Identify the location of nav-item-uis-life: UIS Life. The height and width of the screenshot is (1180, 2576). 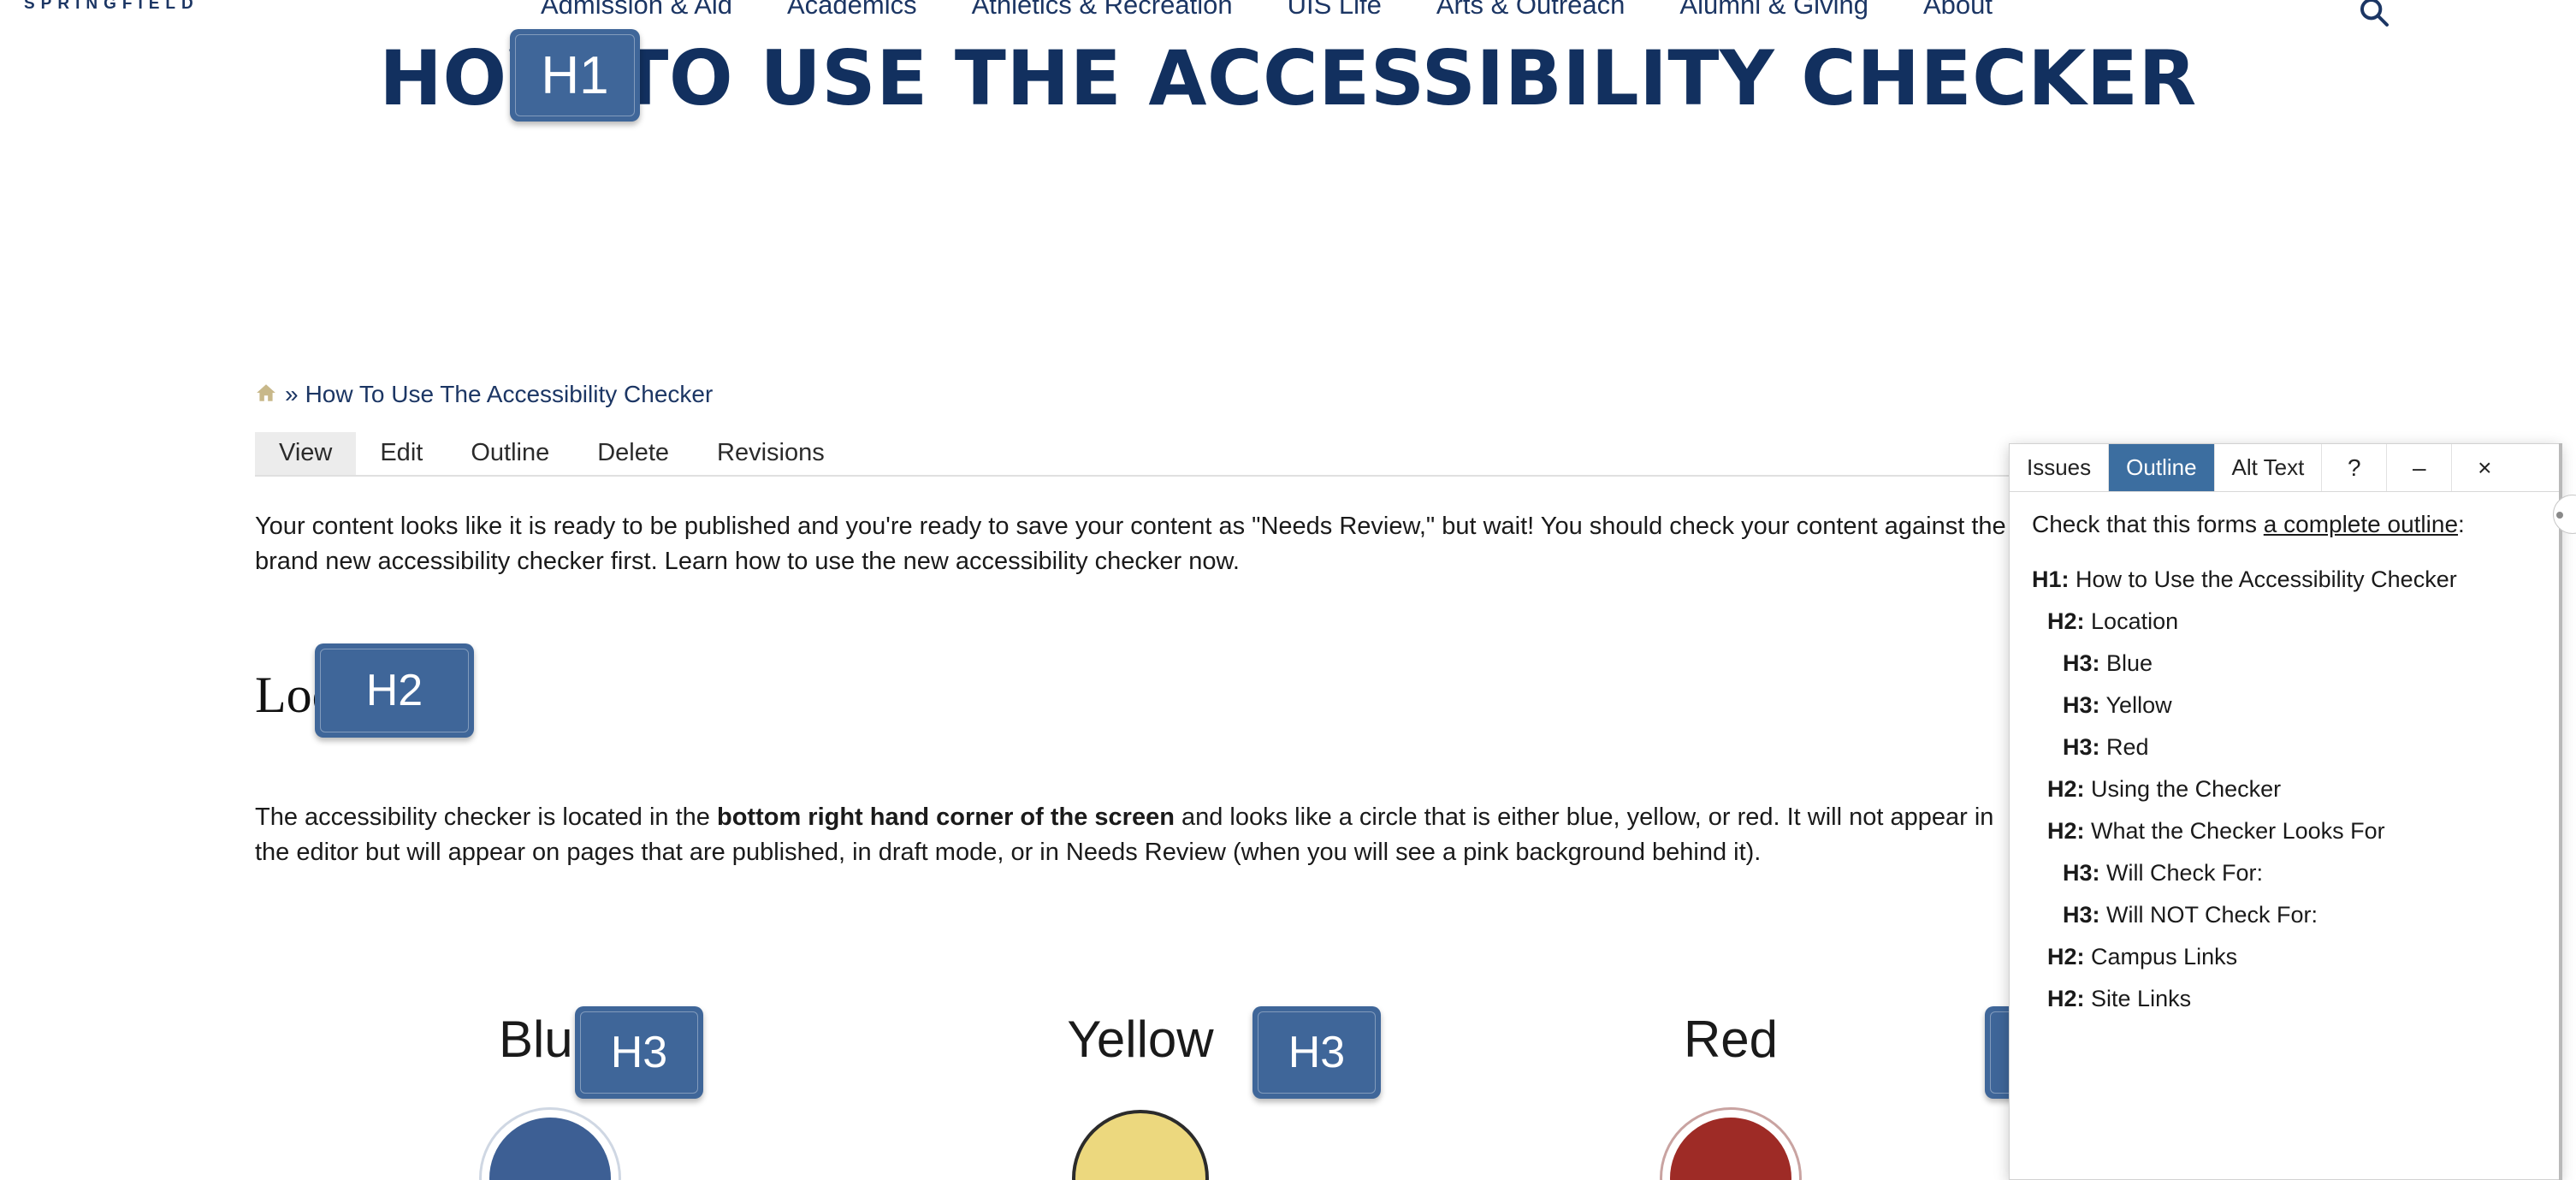
(1334, 10).